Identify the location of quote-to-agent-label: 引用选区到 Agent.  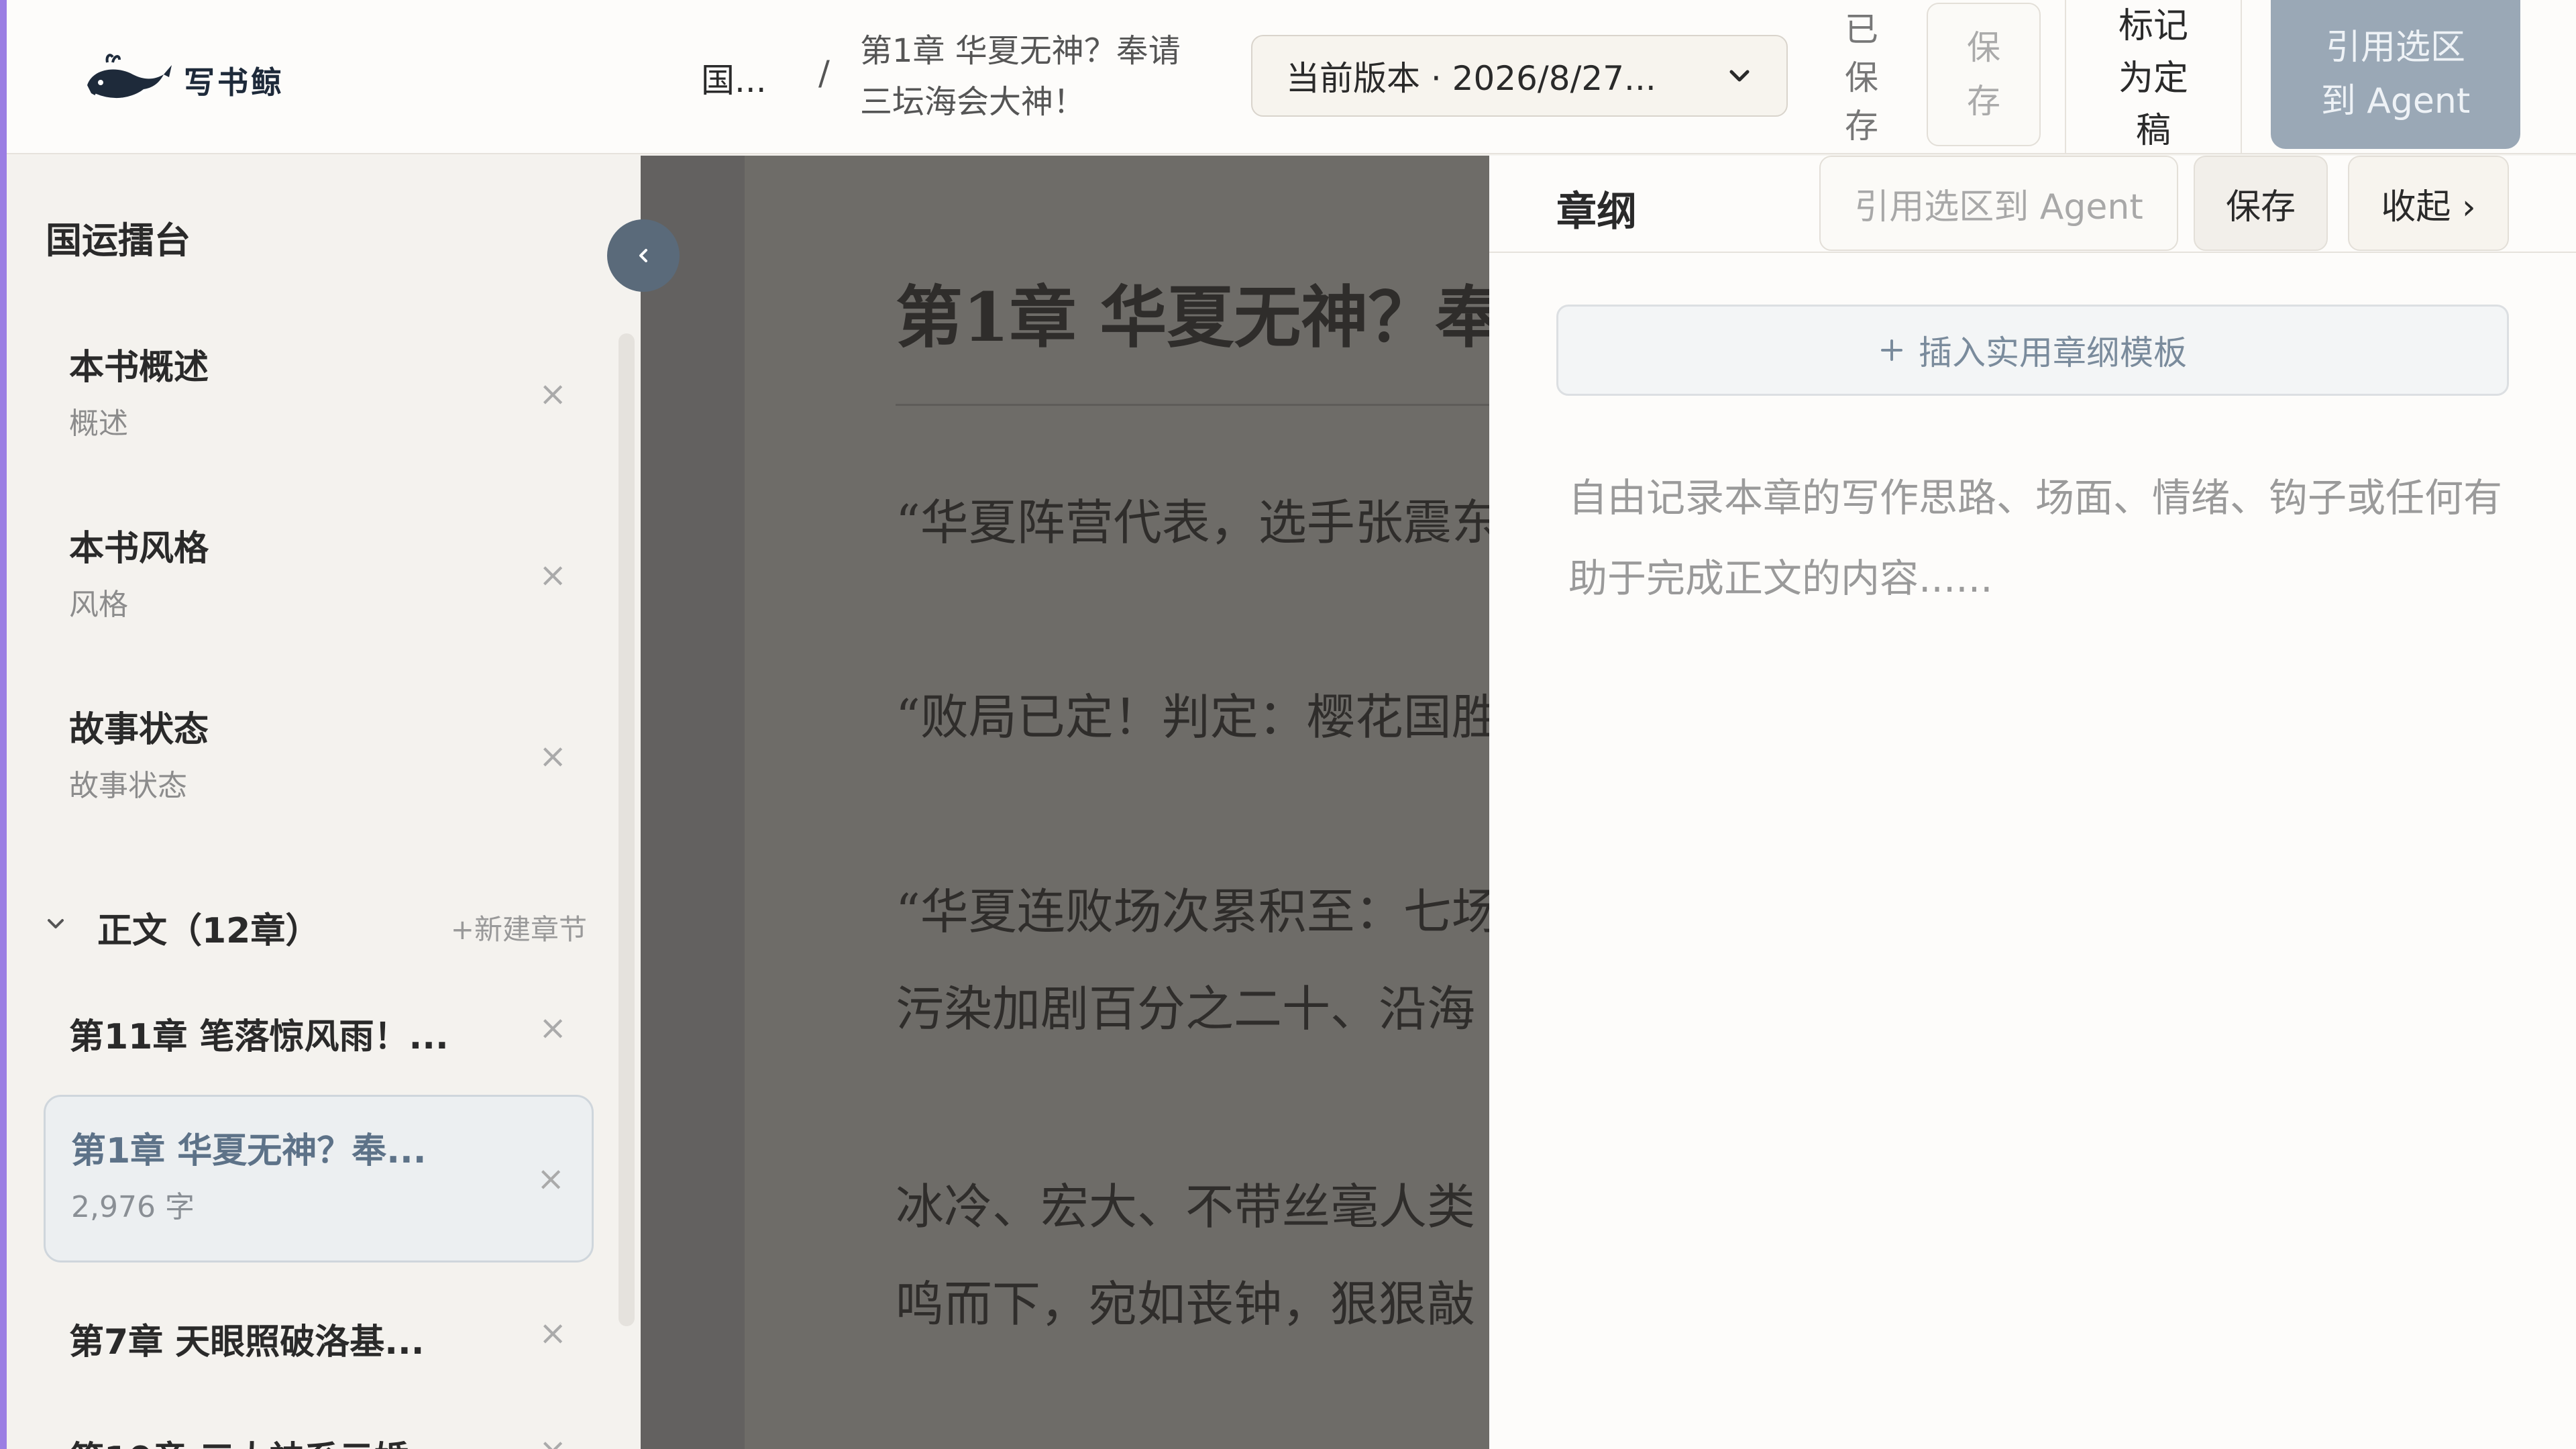
(2395, 74).